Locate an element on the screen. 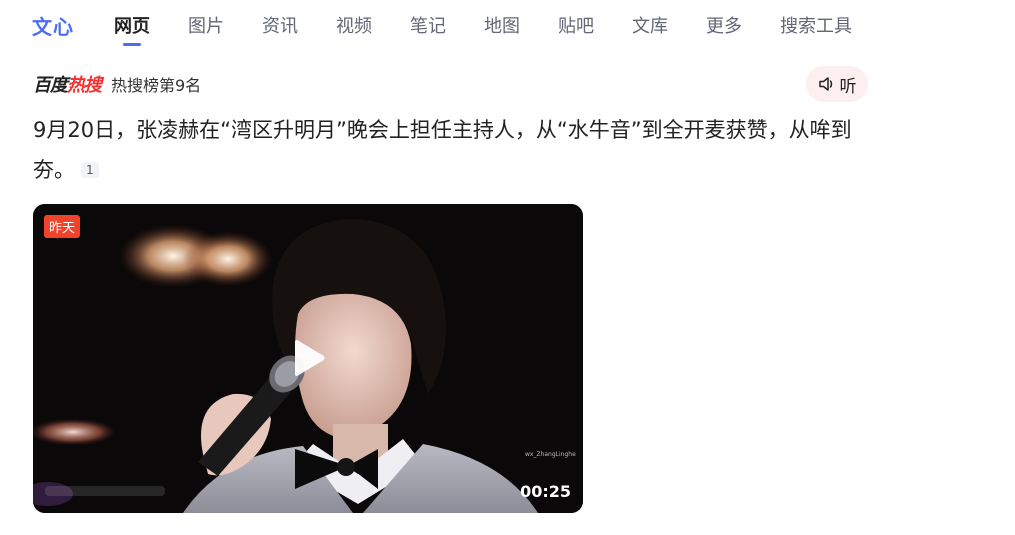 Image resolution: width=1015 pixels, height=535 pixels. tab-tieba: 贴吧 is located at coordinates (576, 25).